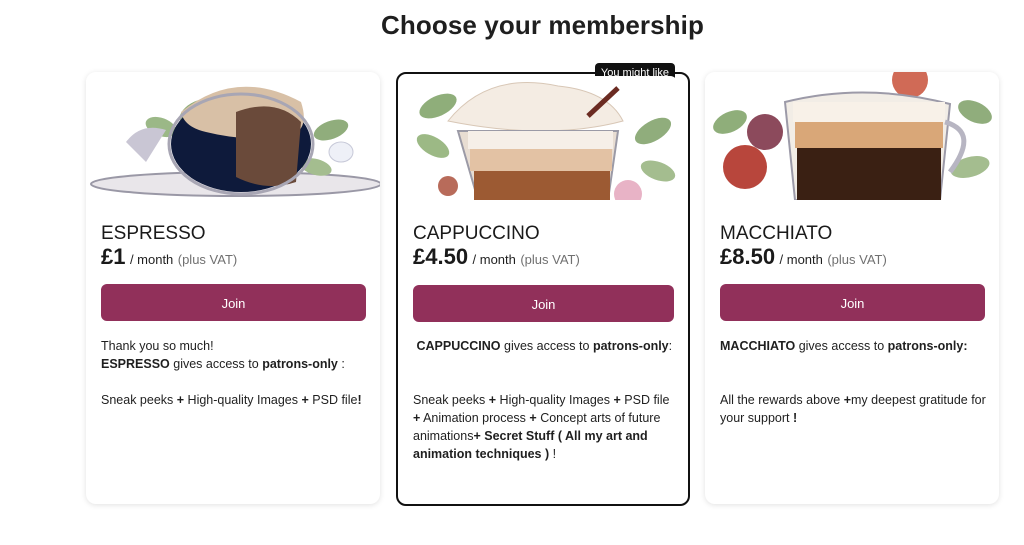 This screenshot has width=1024, height=545. I want to click on cappuccino-illustration, so click(543, 138).